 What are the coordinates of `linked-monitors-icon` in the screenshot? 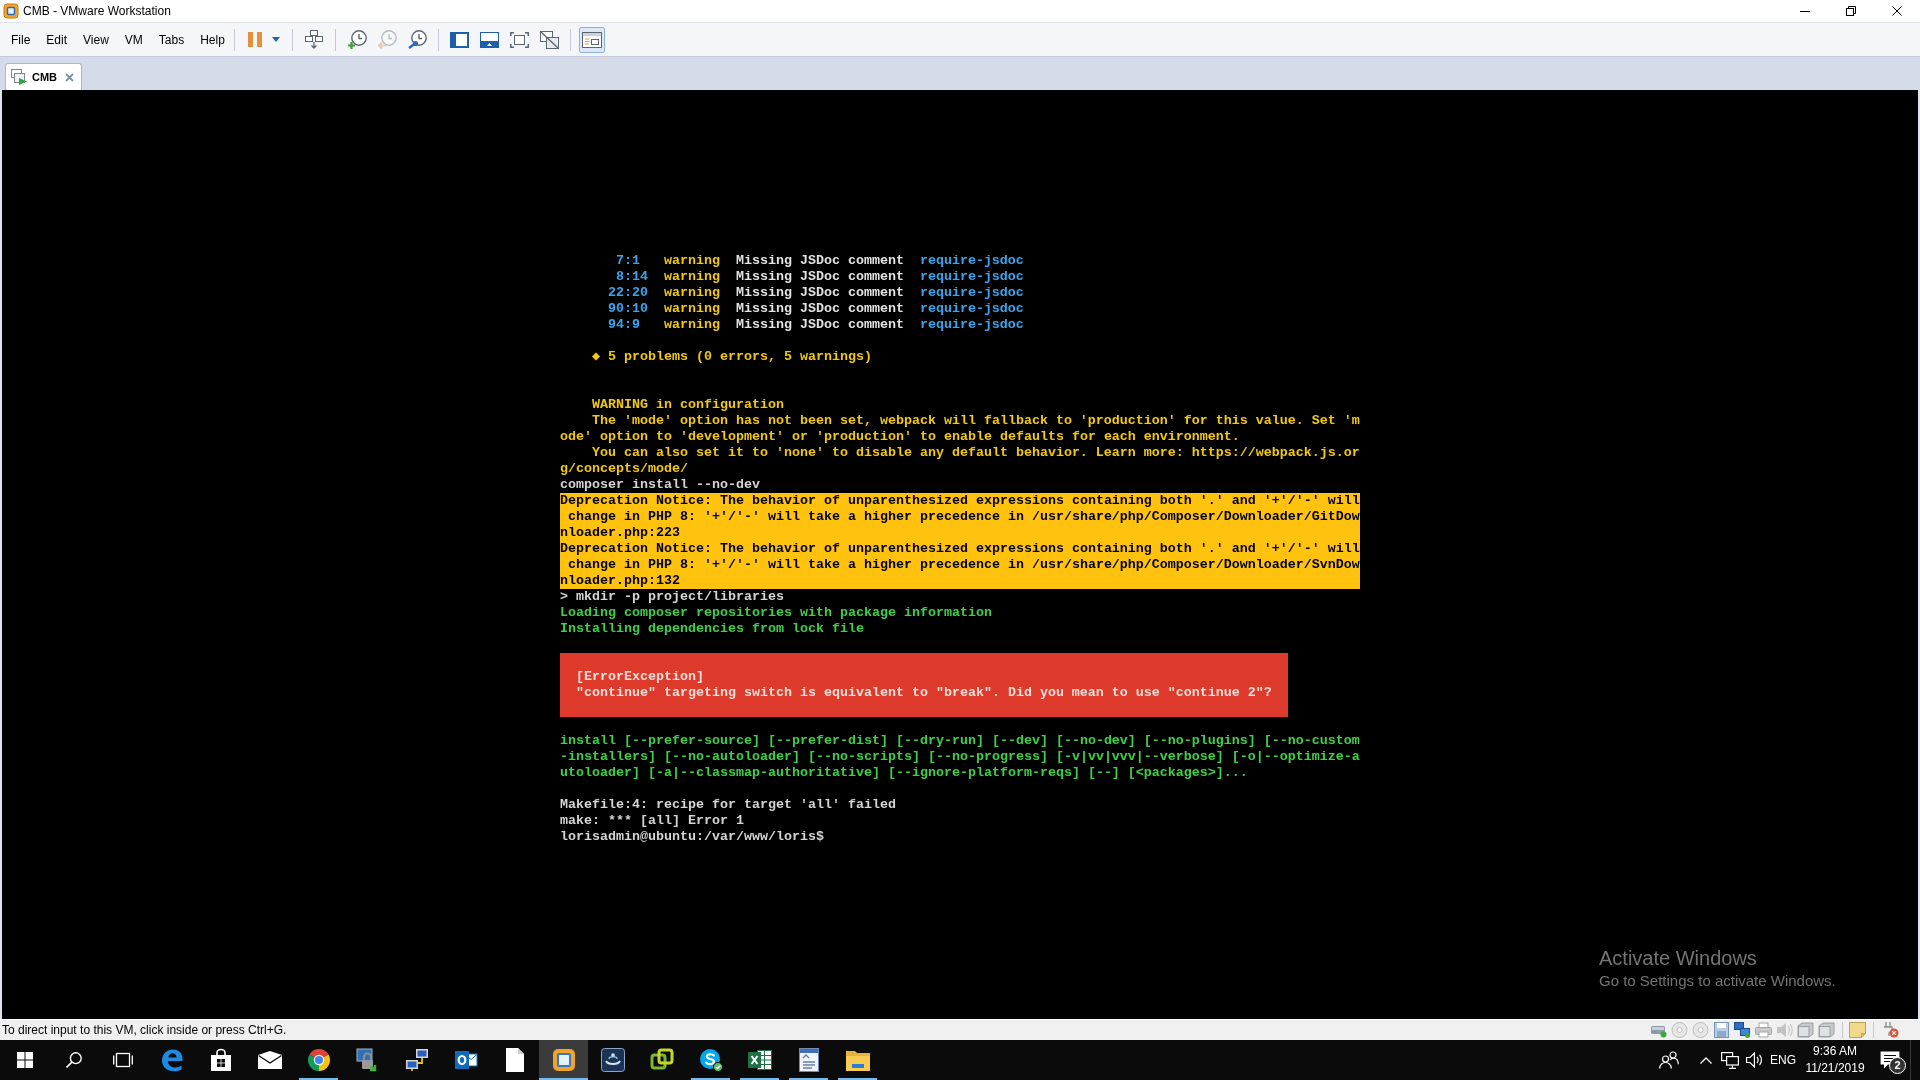 It's located at (416, 1060).